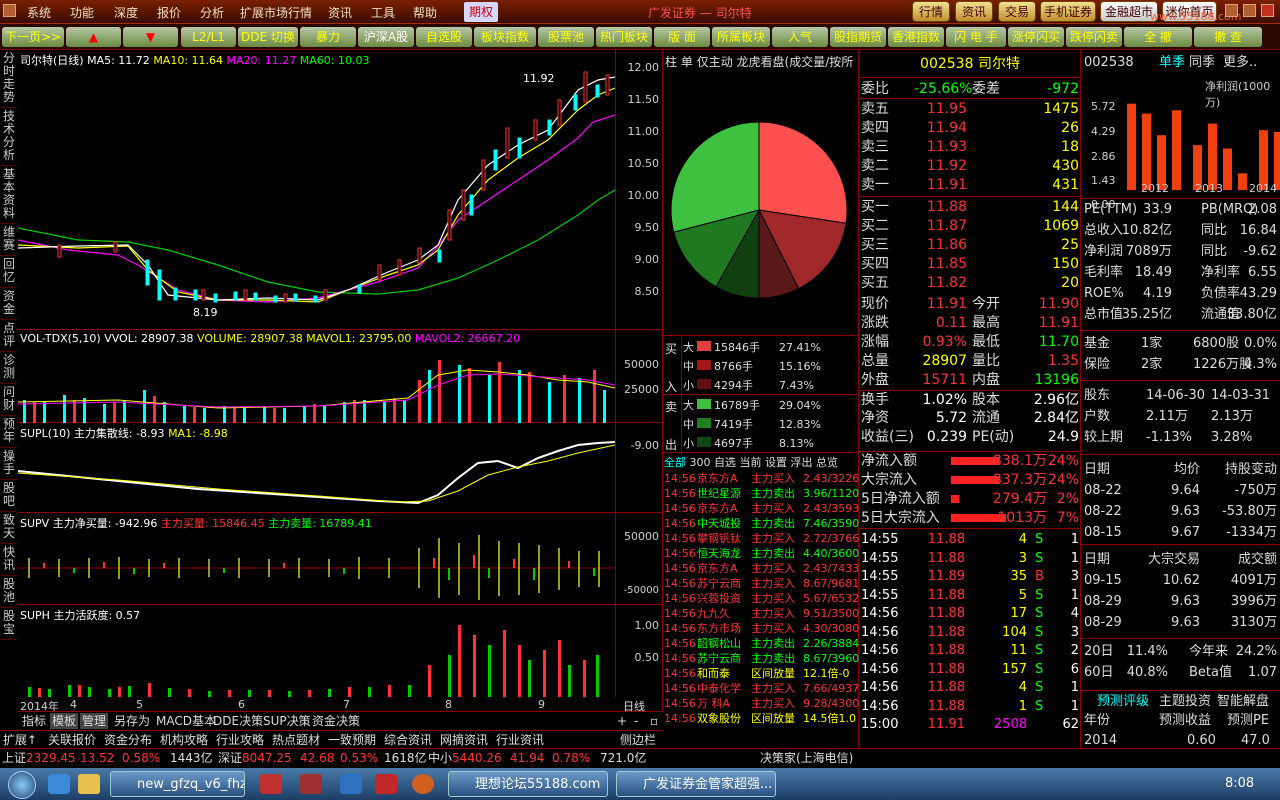 The width and height of the screenshot is (1280, 800). Describe the element at coordinates (9, 273) in the screenshot. I see `sidebar-item: 回忆` at that location.